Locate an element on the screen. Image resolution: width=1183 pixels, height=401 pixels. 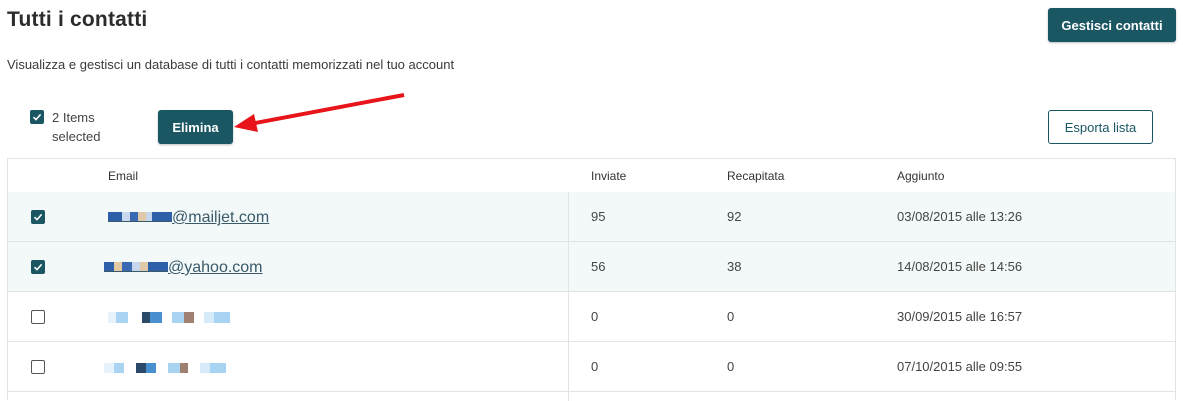
table-row: @yahoo.com 56 38 14/08/2015 alle 14:56 is located at coordinates (591, 267).